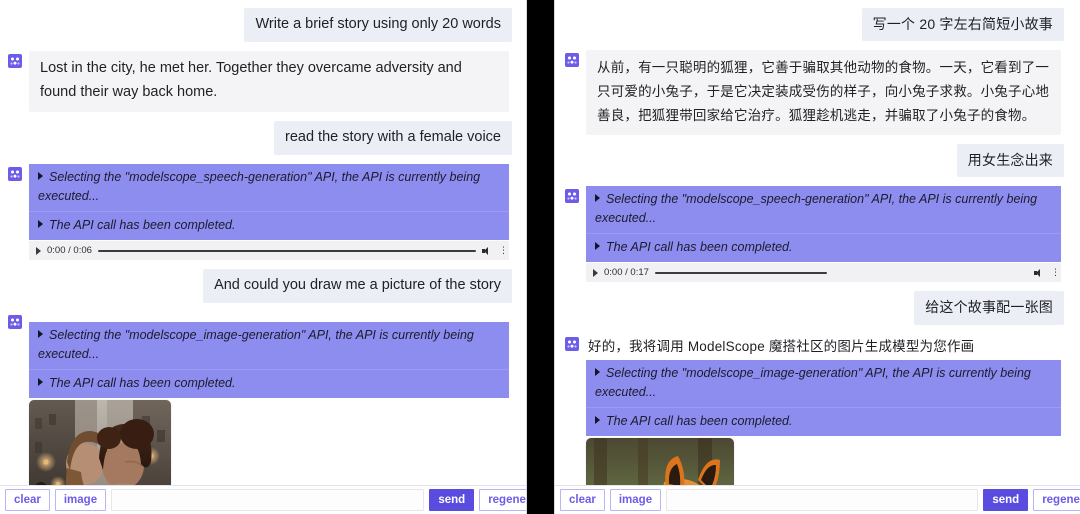 The image size is (1080, 514). I want to click on audio-time-label: 0:00 / 0:17, so click(626, 273).